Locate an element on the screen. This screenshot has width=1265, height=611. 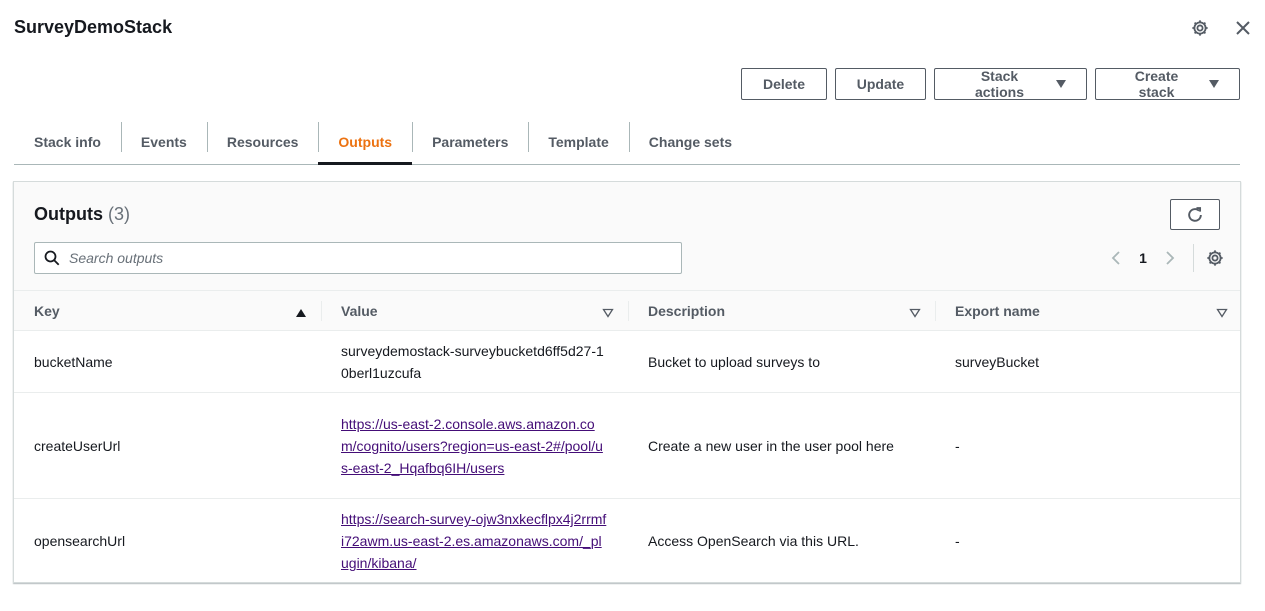
outputs-count: (3) is located at coordinates (119, 214).